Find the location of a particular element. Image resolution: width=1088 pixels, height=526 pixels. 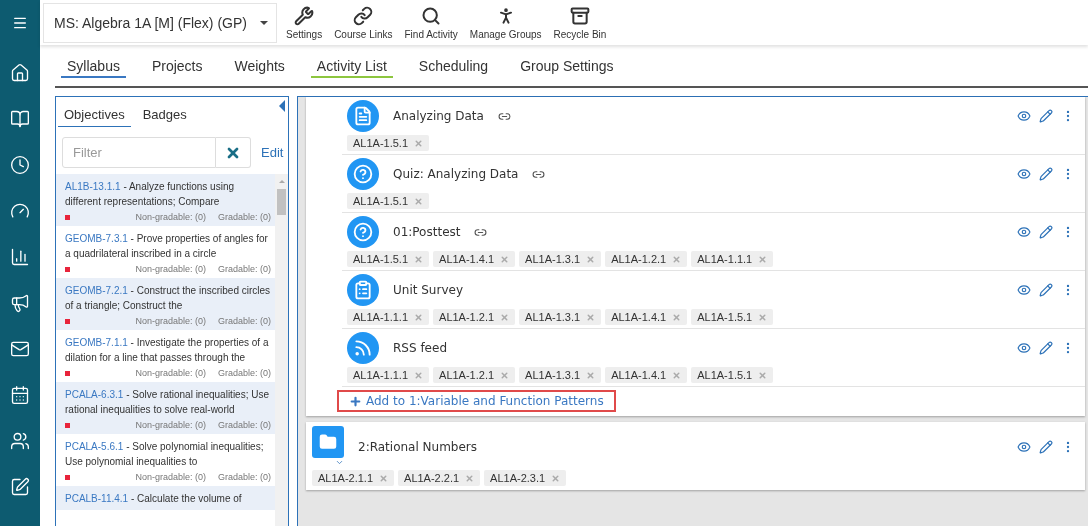

objective-tag: AL1A-2.2.1 is located at coordinates (439, 478).